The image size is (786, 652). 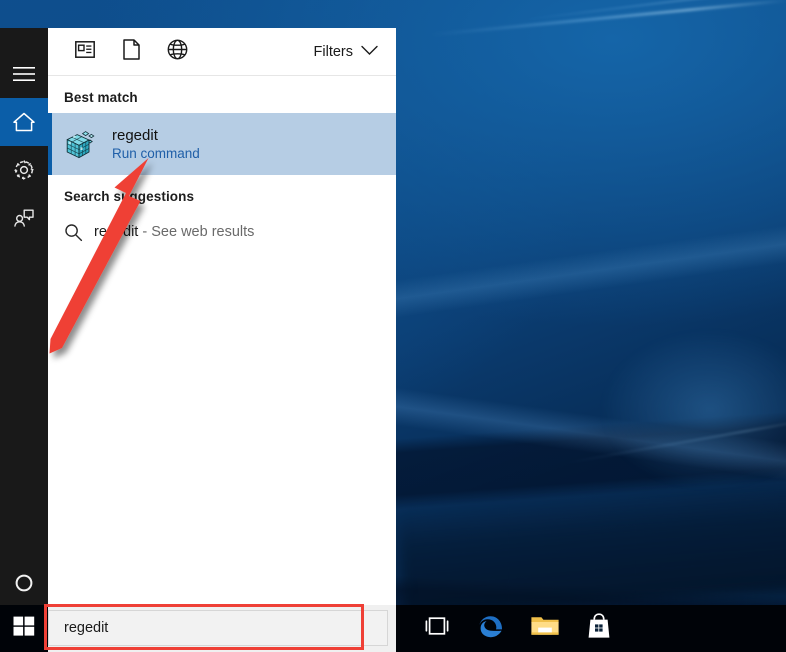 I want to click on sidebar-item-home, so click(x=24, y=122).